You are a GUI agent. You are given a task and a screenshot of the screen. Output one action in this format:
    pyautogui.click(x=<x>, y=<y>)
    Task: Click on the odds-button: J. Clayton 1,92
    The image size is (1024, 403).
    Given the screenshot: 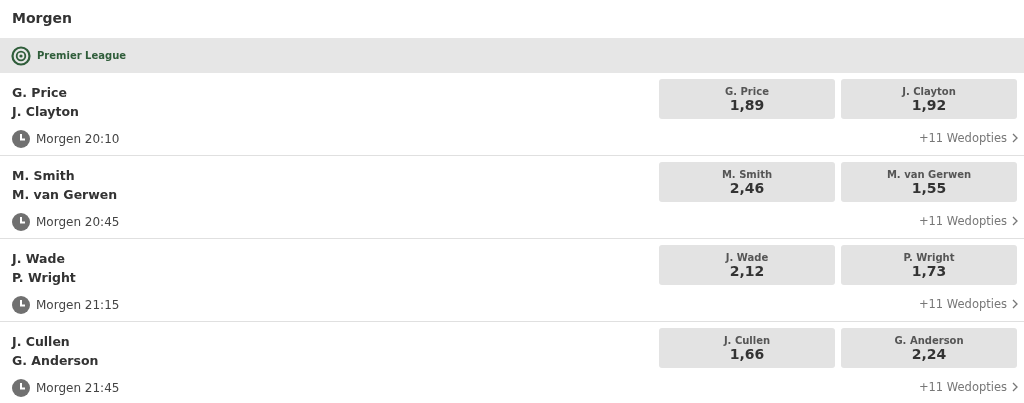 What is the action you would take?
    pyautogui.click(x=929, y=99)
    